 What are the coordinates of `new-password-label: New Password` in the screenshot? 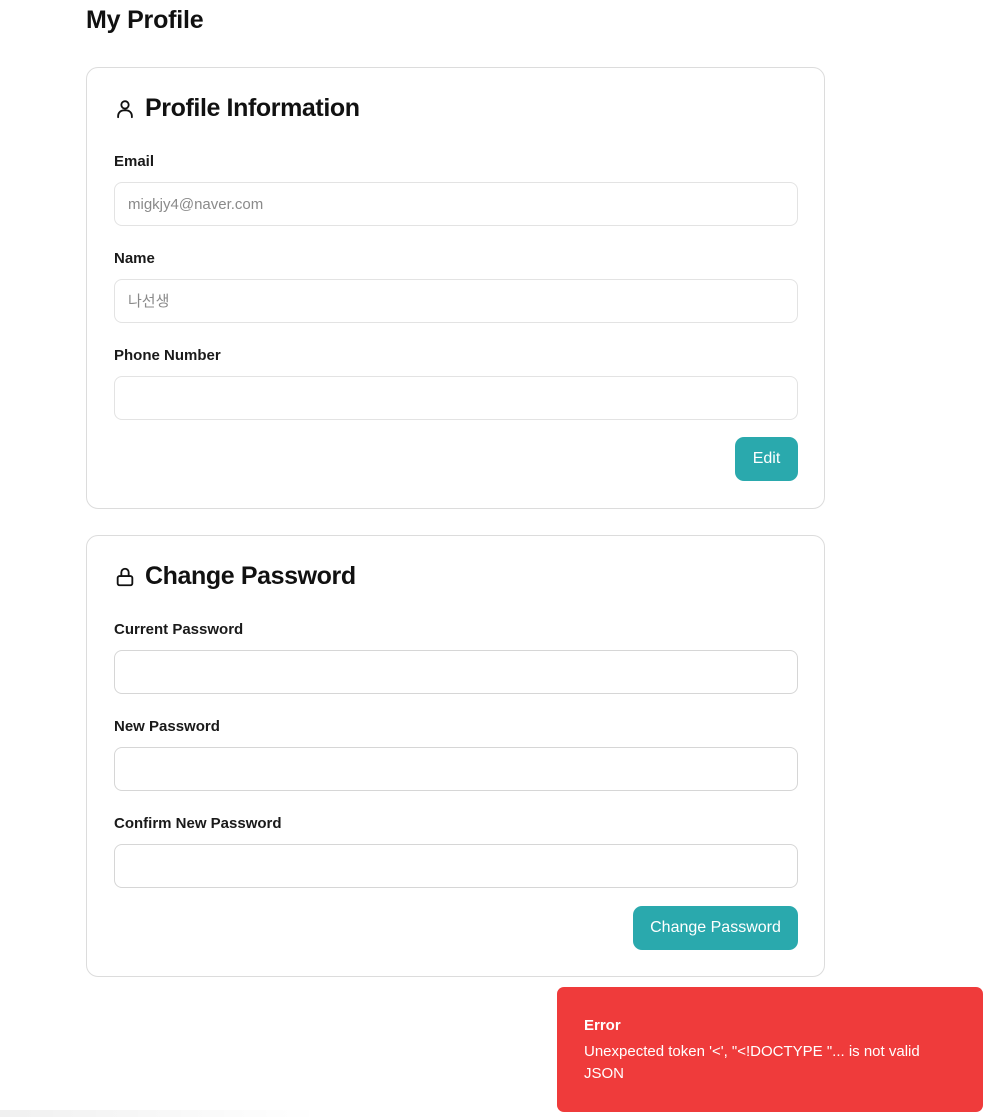 It's located at (167, 726).